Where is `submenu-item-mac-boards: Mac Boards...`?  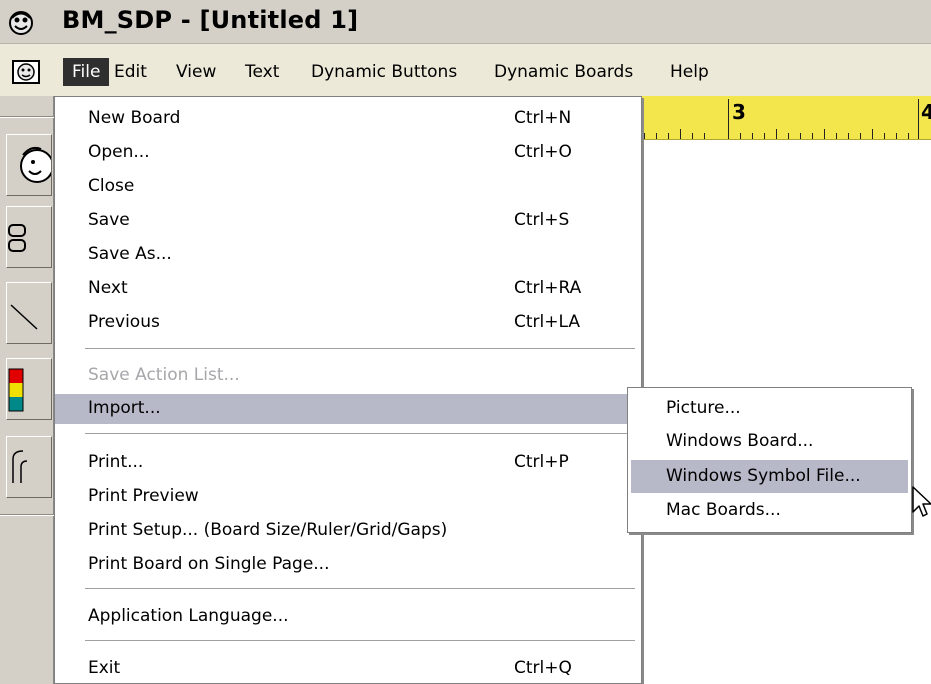
submenu-item-mac-boards: Mac Boards... is located at coordinates (769, 510).